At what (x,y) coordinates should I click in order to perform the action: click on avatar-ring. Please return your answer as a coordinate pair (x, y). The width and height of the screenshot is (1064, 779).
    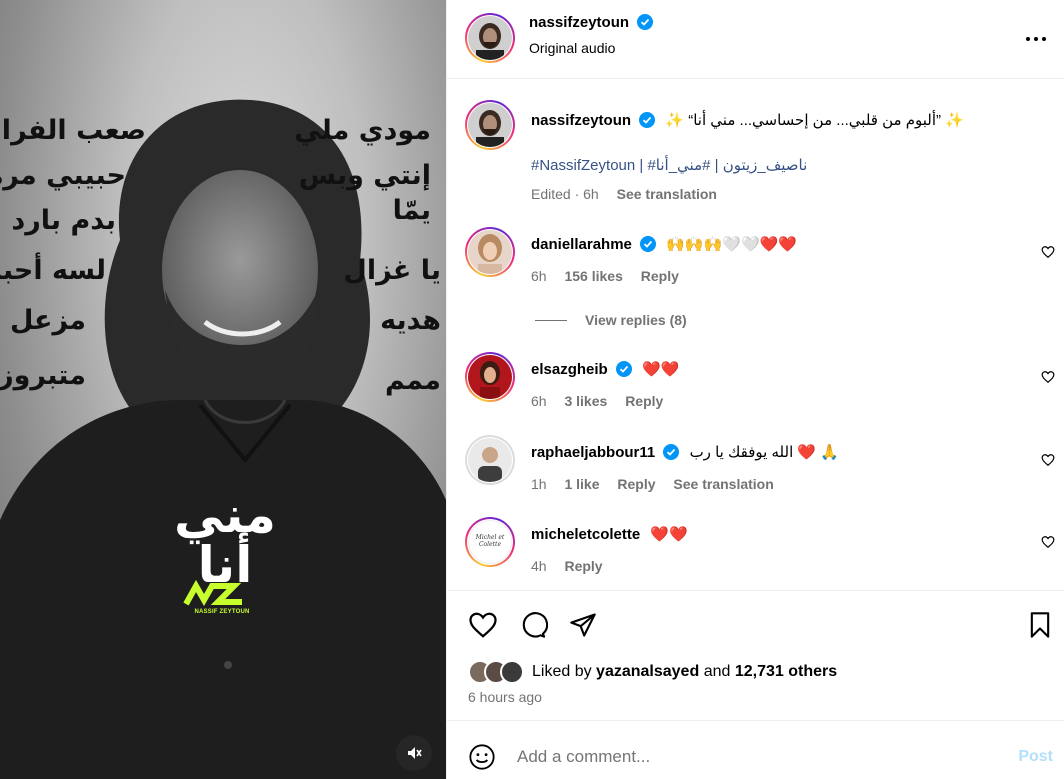
    Looking at the image, I should click on (490, 460).